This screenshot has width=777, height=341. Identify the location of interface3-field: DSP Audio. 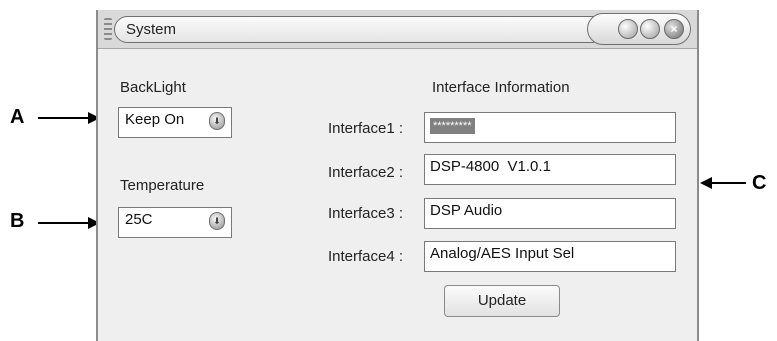
(550, 213).